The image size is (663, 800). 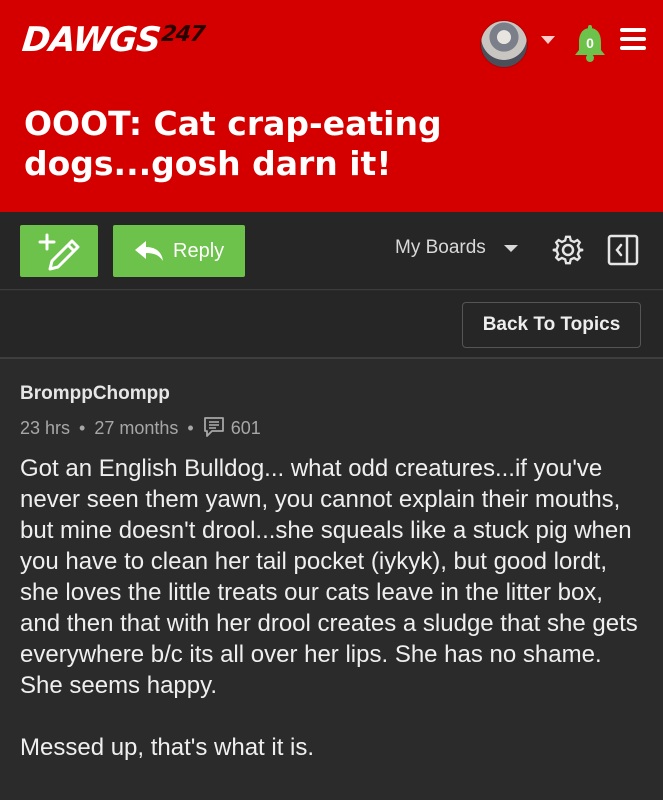 What do you see at coordinates (183, 34) in the screenshot?
I see `logo-sup-text: 247` at bounding box center [183, 34].